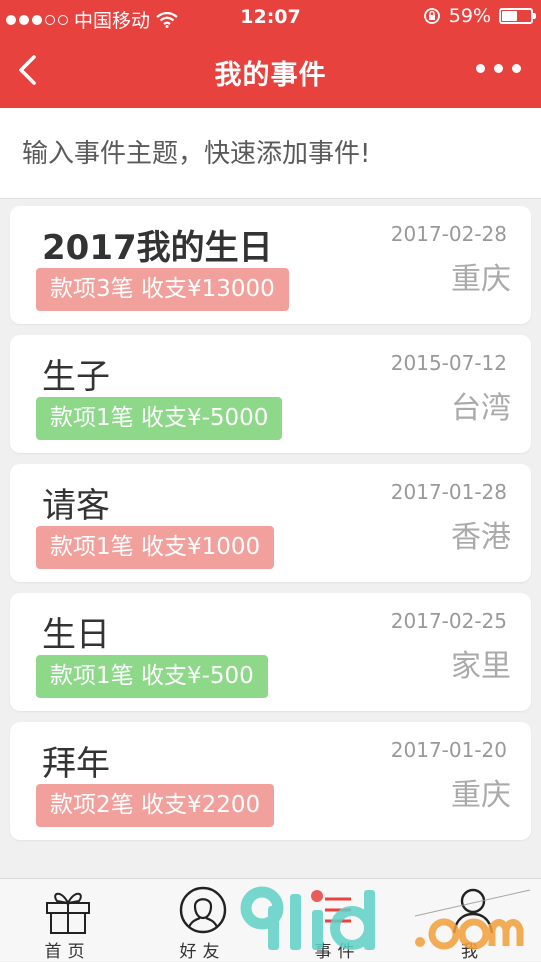 The width and height of the screenshot is (541, 962). Describe the element at coordinates (157, 248) in the screenshot. I see `event-title: 2017我的生日` at that location.